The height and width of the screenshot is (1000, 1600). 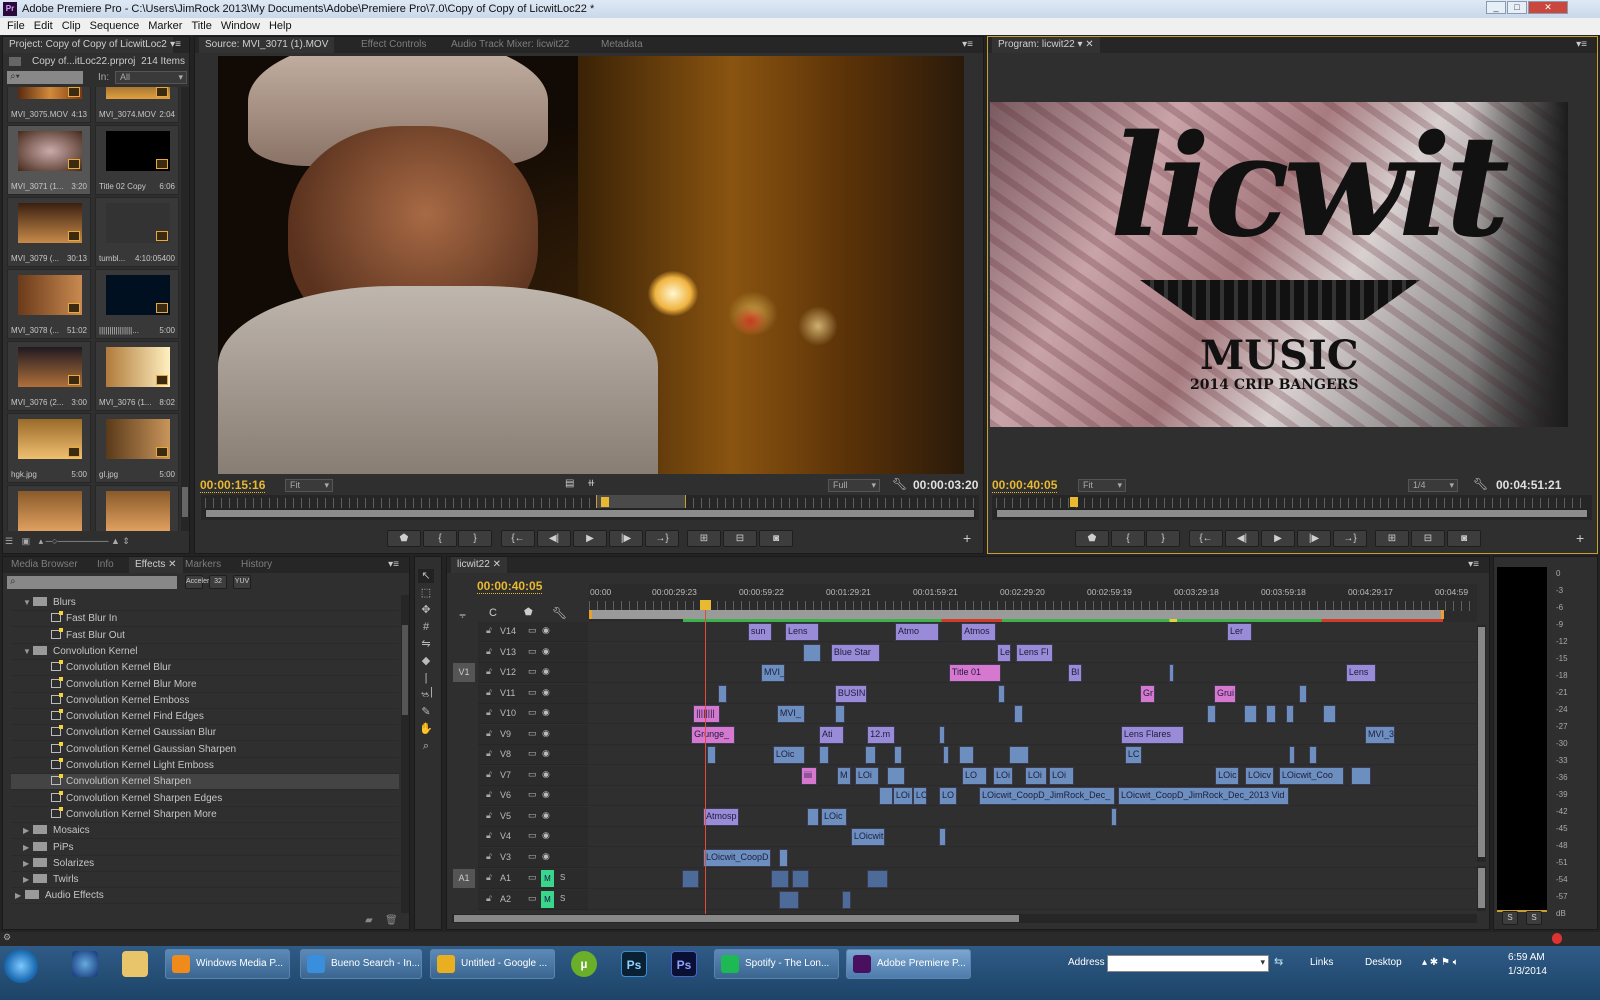 What do you see at coordinates (44, 565) in the screenshot?
I see `tab-media-browser: Media Browser` at bounding box center [44, 565].